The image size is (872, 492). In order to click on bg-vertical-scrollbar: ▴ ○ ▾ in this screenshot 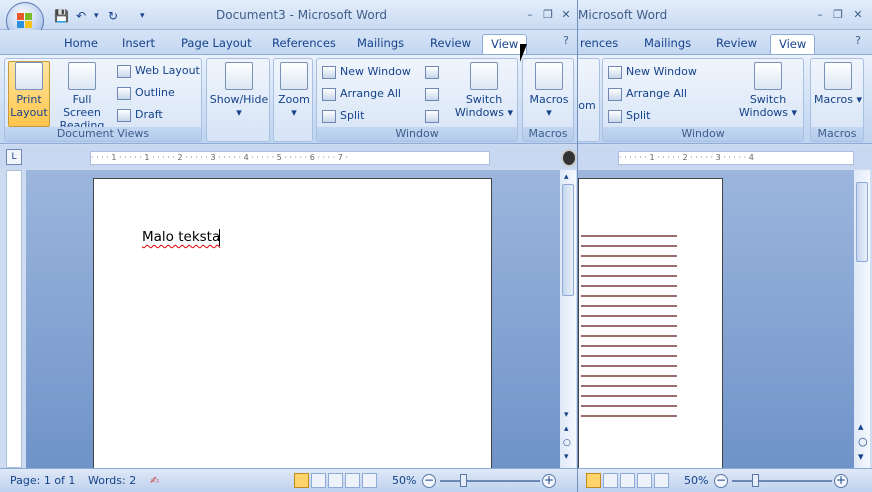, I will do `click(862, 319)`.